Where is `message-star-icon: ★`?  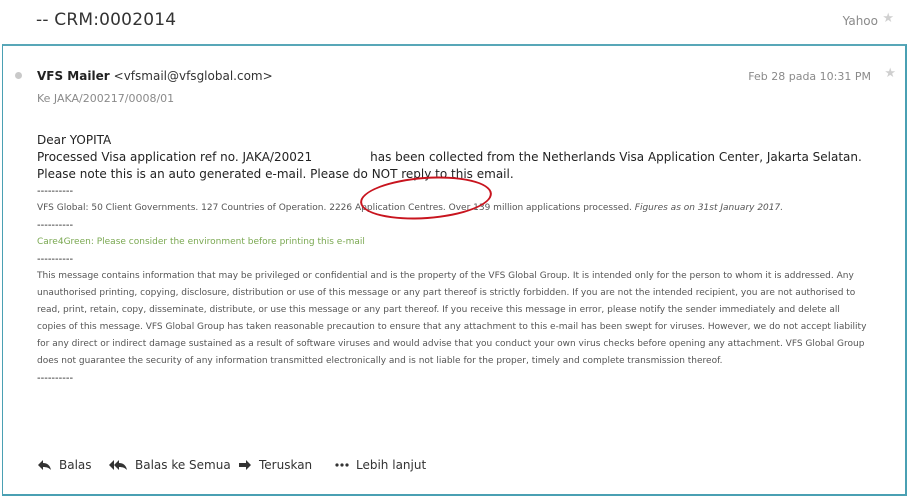 message-star-icon: ★ is located at coordinates (890, 73).